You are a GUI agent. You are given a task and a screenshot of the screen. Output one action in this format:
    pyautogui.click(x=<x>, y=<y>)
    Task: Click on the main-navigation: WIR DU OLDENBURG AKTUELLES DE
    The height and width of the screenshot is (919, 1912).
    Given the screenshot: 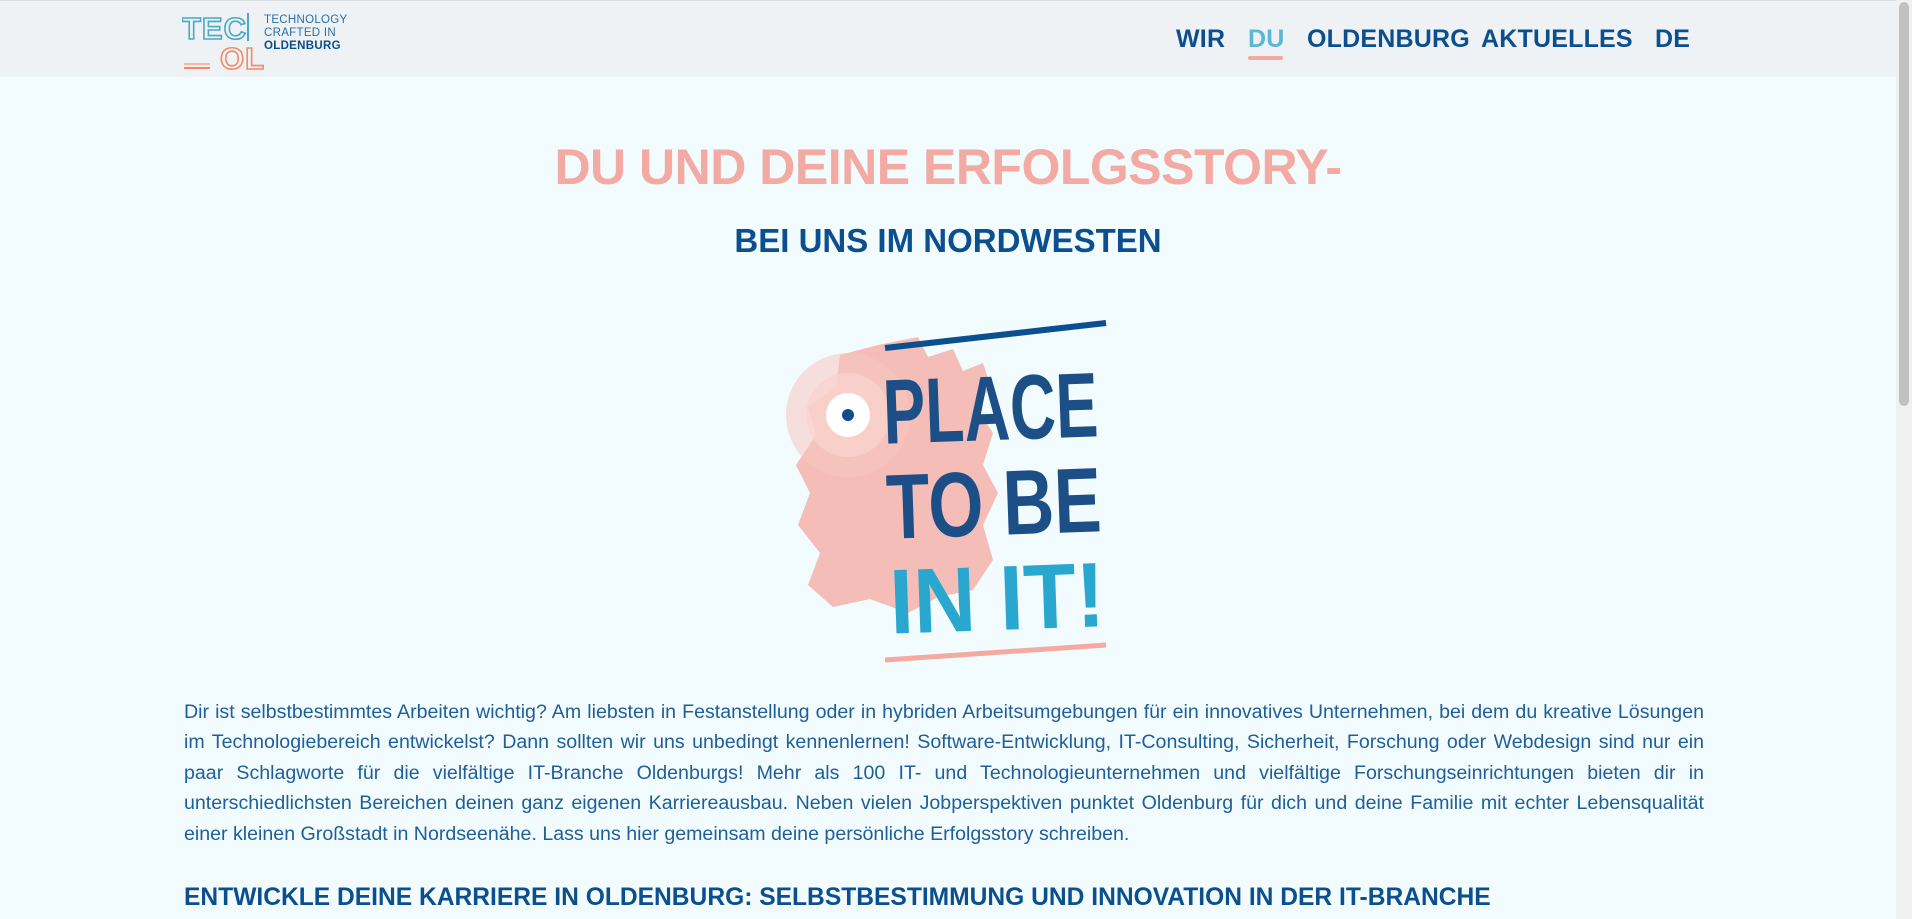 What is the action you would take?
    pyautogui.click(x=948, y=45)
    